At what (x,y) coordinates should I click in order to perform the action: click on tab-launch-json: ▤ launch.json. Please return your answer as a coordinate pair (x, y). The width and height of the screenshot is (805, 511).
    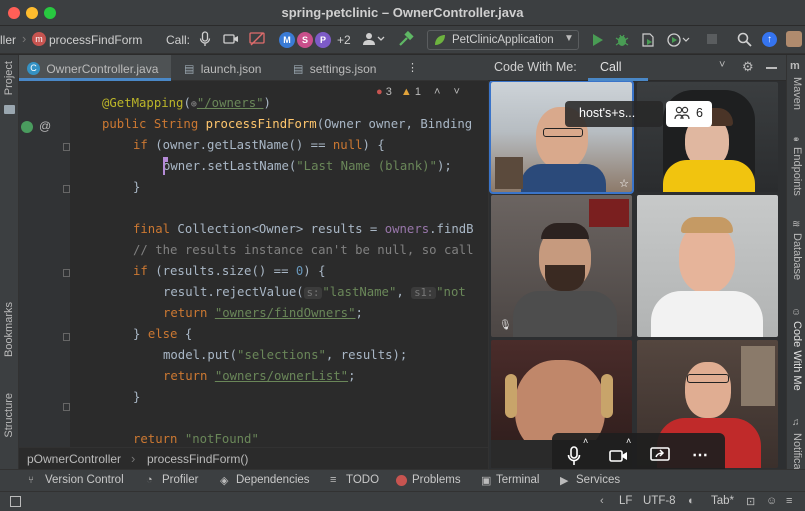
    Looking at the image, I should click on (230, 68).